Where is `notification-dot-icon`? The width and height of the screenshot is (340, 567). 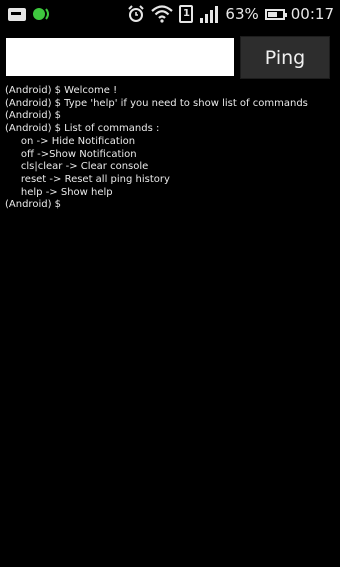 notification-dot-icon is located at coordinates (42, 14).